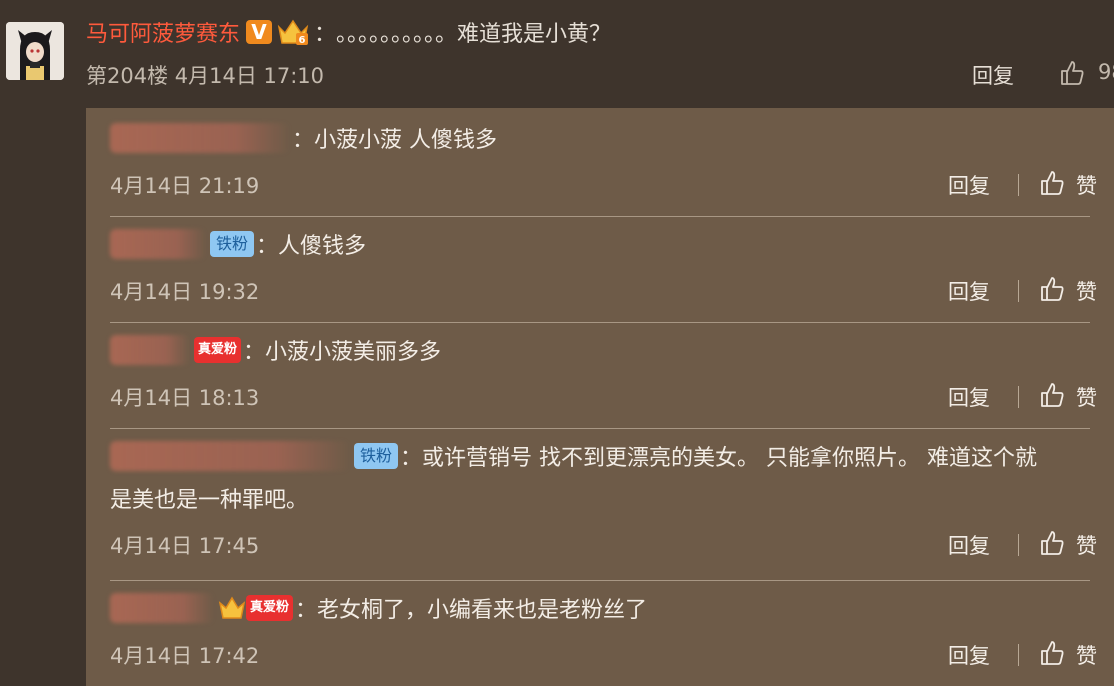 Image resolution: width=1114 pixels, height=686 pixels. What do you see at coordinates (474, 34) in the screenshot?
I see `main-comment-text: 。。。。。。。。。。难道我是小黄？` at bounding box center [474, 34].